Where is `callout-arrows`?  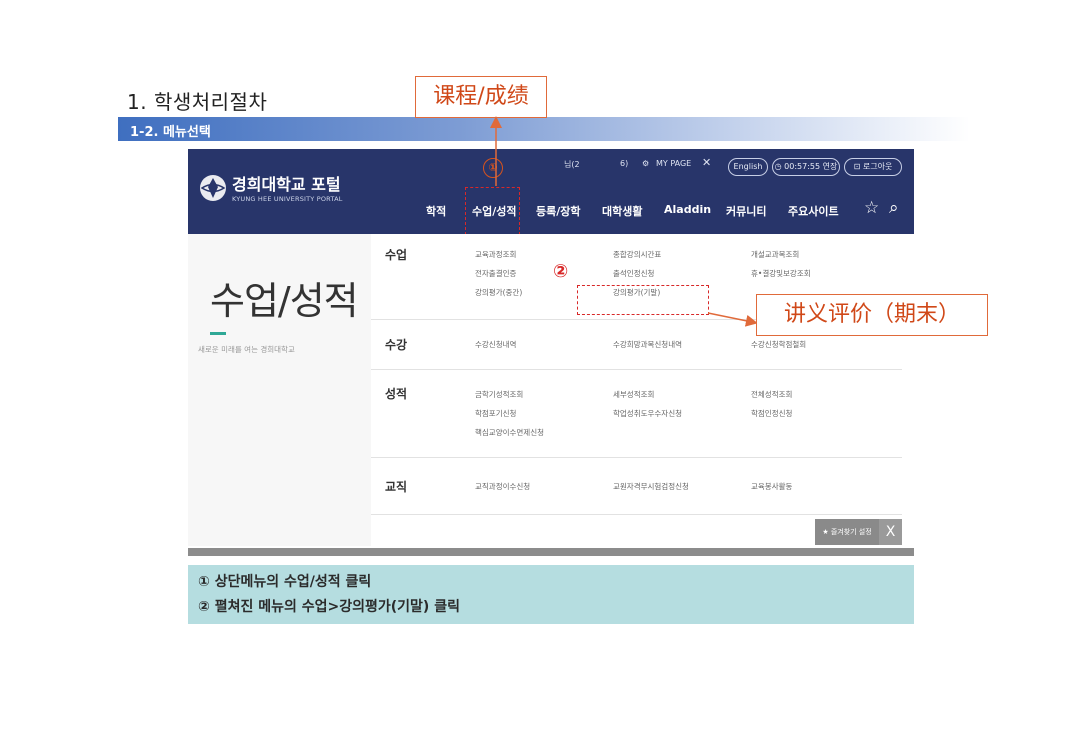
callout-arrows is located at coordinates (624, 221).